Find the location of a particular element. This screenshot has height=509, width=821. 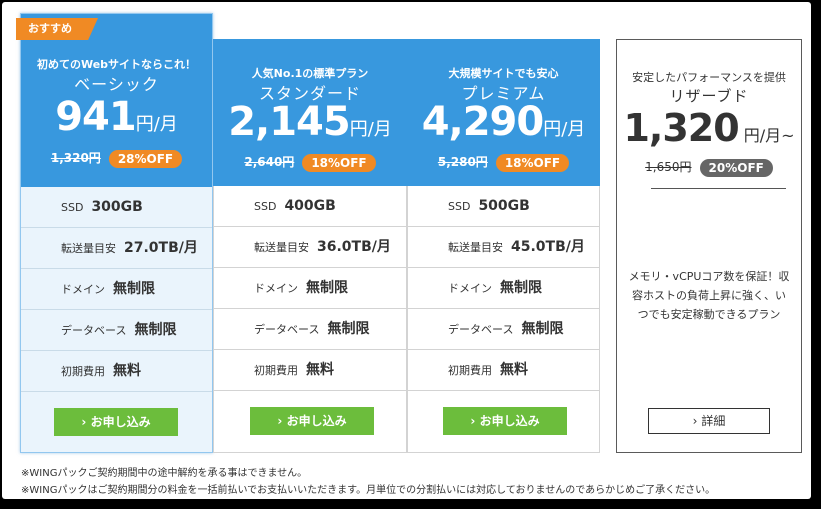

plan-price: 1,320 円/月~ is located at coordinates (709, 128).